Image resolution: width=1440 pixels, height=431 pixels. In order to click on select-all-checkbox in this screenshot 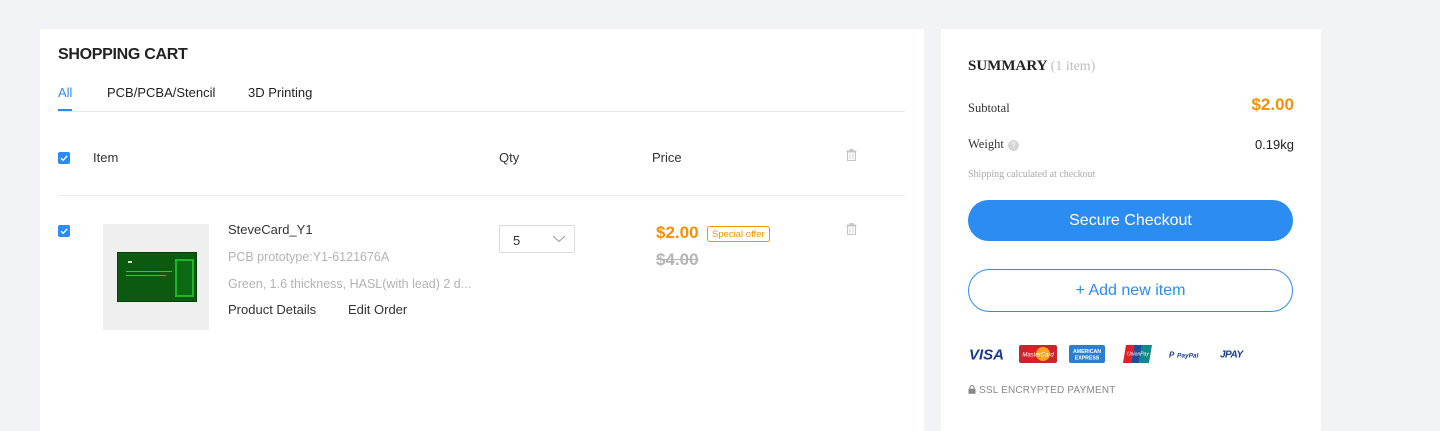, I will do `click(64, 158)`.